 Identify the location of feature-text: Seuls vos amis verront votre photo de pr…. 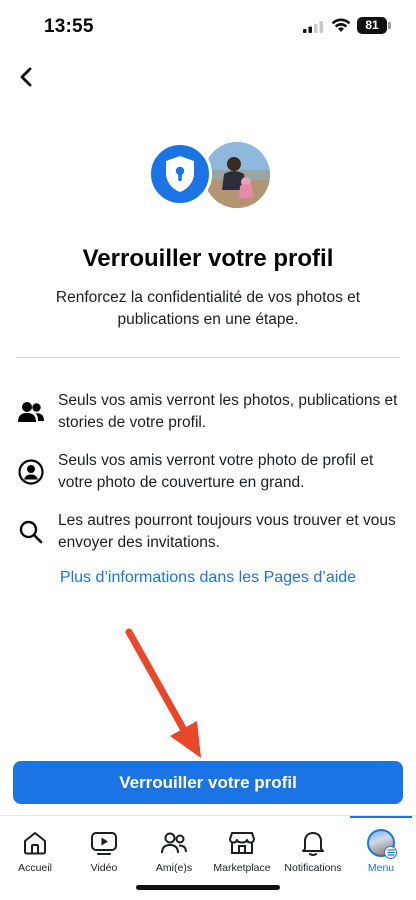
(216, 471).